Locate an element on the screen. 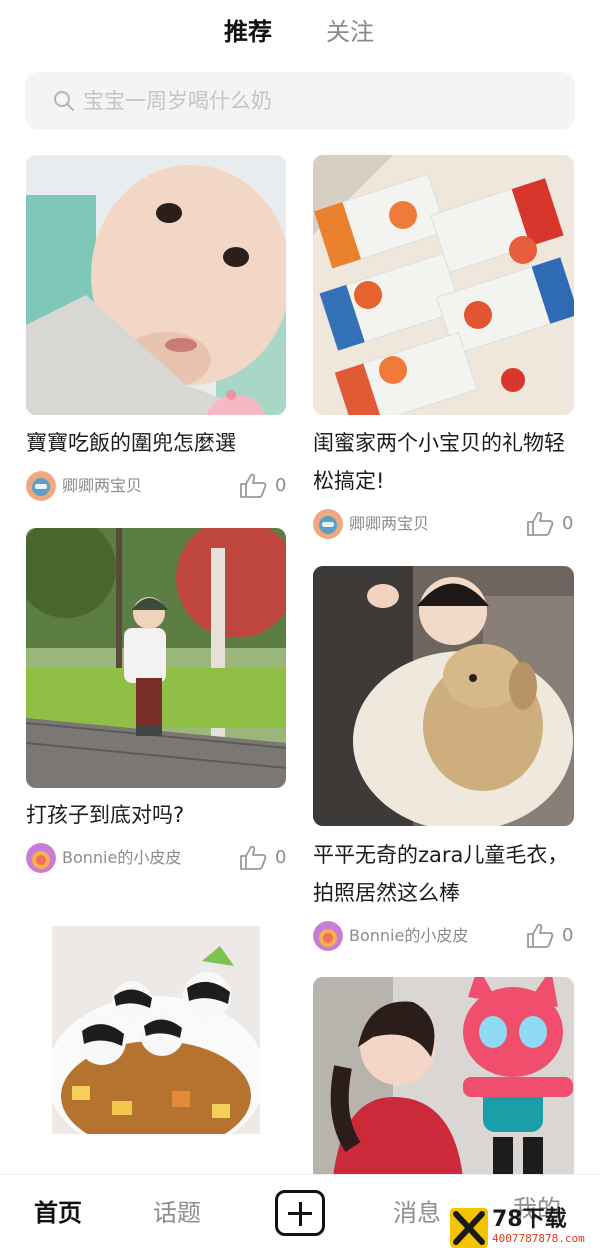  nav-topics: 话题 is located at coordinates (177, 1213).